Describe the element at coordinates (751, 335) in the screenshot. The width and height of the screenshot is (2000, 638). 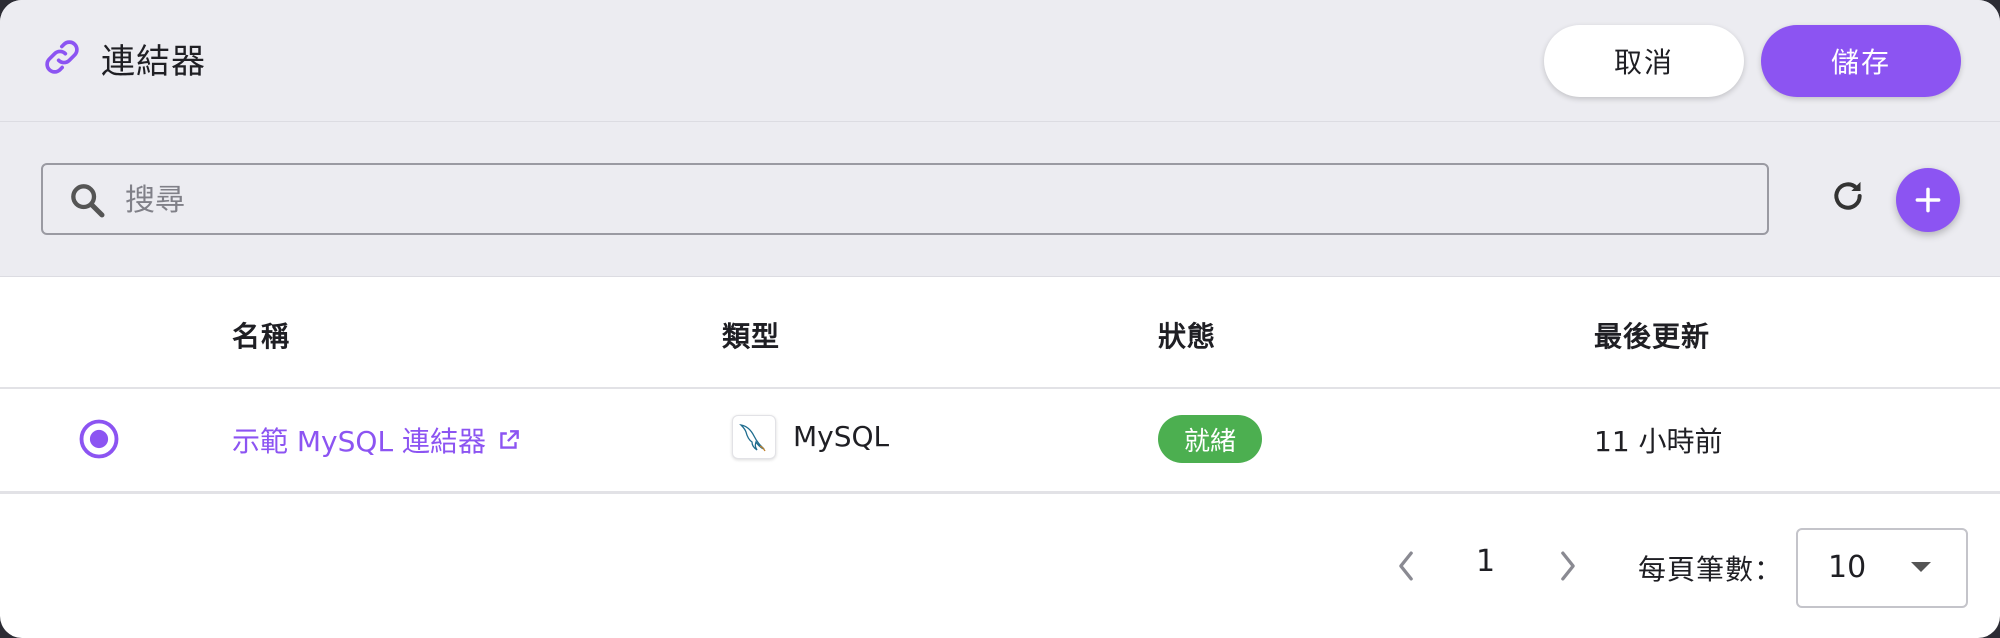
I see `column-header-type: 類型` at that location.